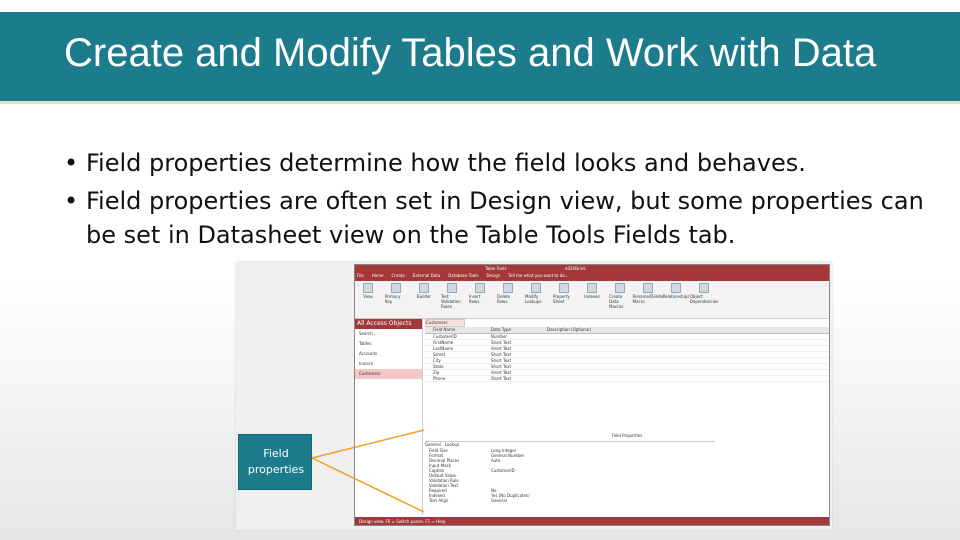  I want to click on tab-home: Home, so click(378, 277).